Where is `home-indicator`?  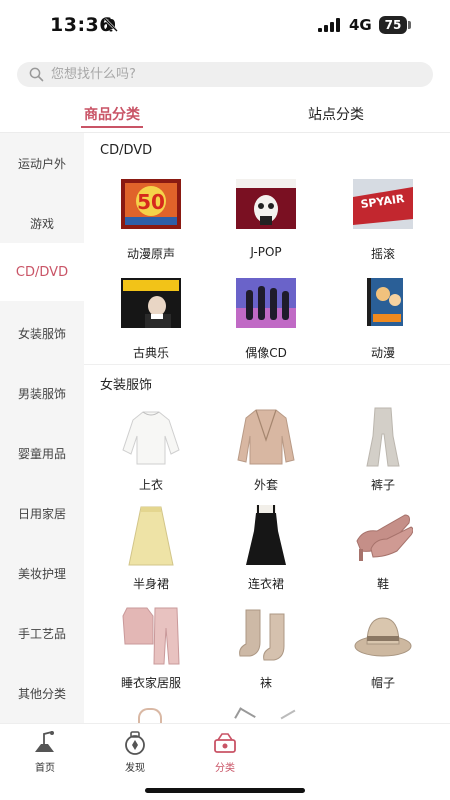 home-indicator is located at coordinates (225, 790).